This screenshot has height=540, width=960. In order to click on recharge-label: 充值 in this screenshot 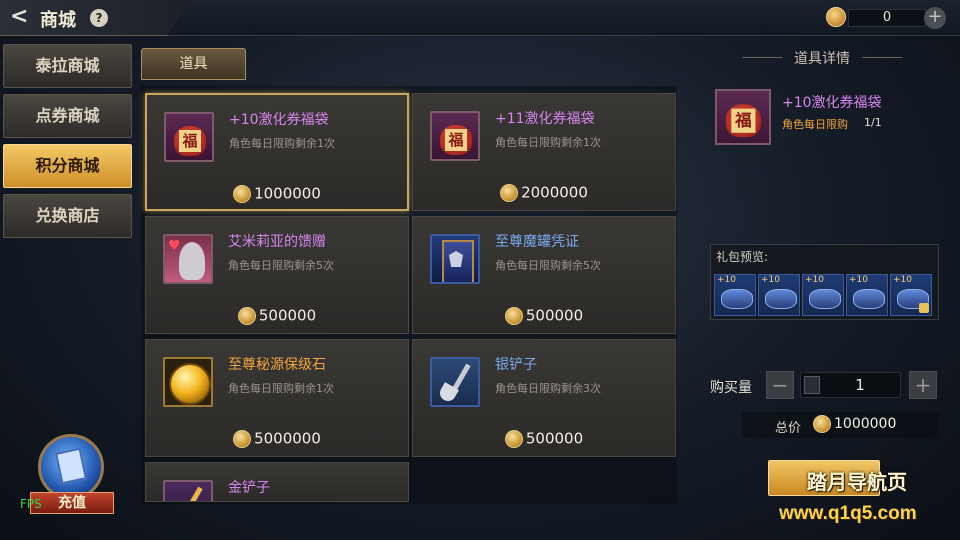, I will do `click(72, 503)`.